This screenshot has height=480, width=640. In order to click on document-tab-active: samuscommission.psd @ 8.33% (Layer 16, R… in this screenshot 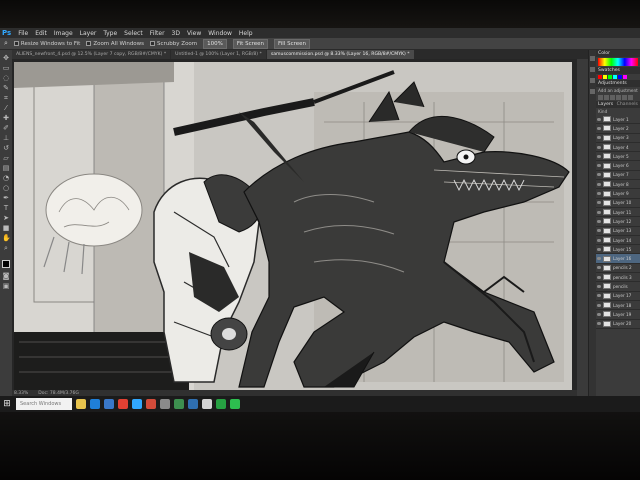, I will do `click(340, 54)`.